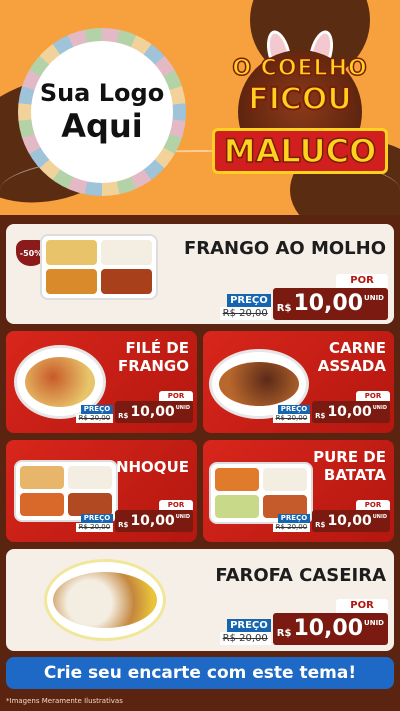 This screenshot has height=711, width=400. I want to click on logo-text: Sua Logo Aqui, so click(102, 112).